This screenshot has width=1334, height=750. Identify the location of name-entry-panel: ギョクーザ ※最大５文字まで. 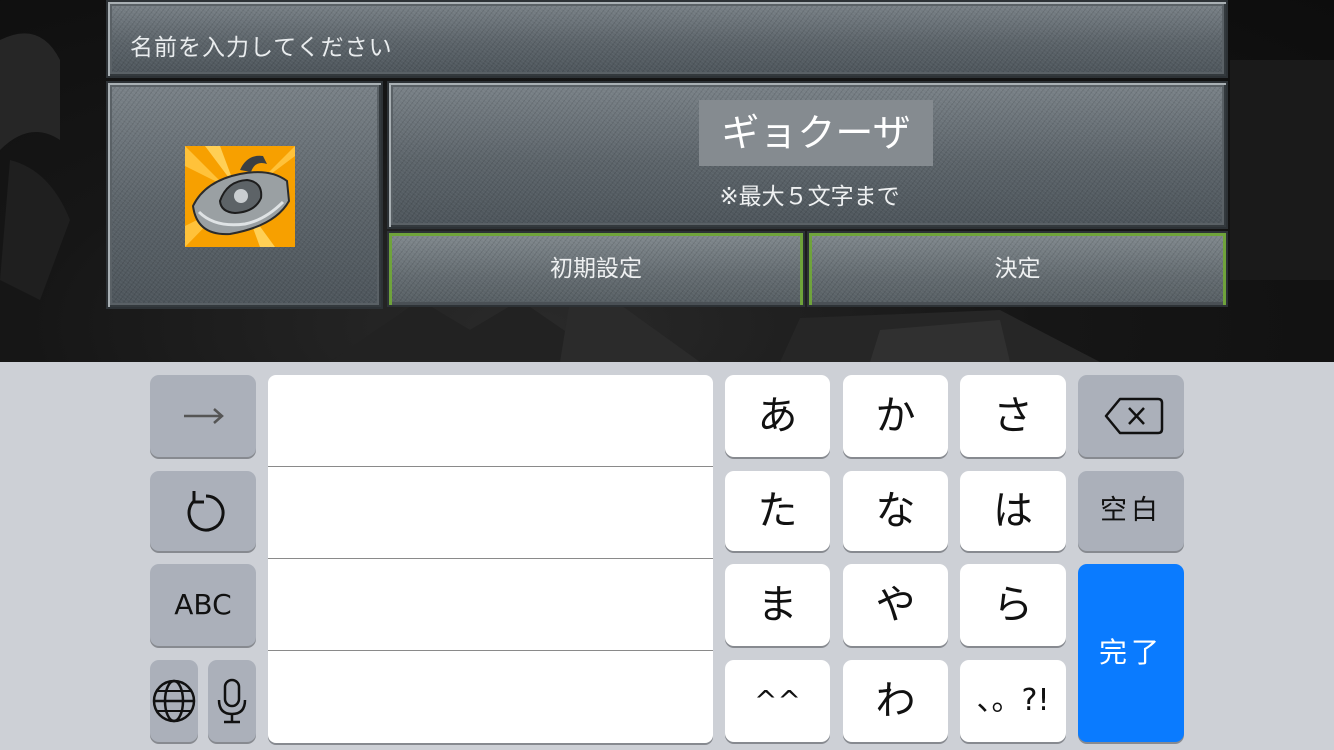
(807, 155).